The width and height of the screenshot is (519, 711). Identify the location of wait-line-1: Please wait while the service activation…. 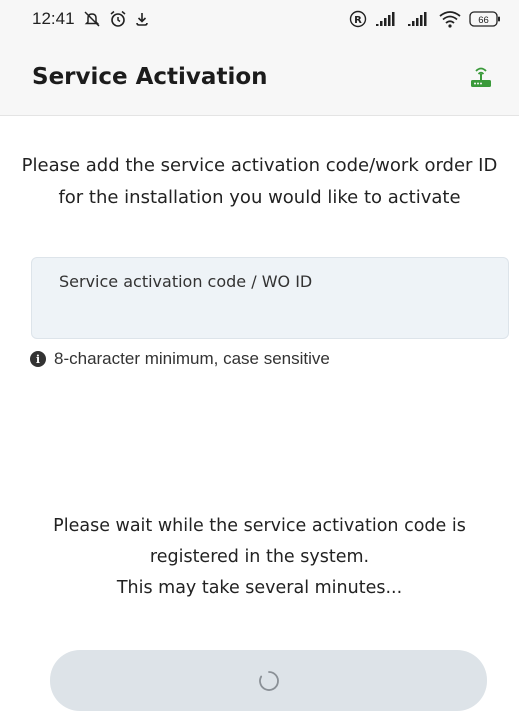
(259, 526).